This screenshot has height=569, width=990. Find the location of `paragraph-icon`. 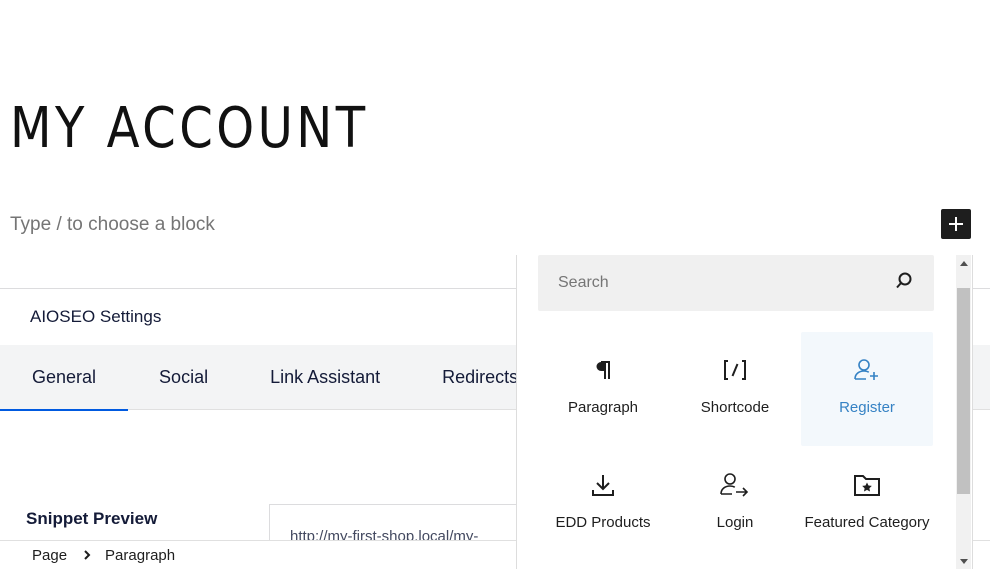

paragraph-icon is located at coordinates (603, 370).